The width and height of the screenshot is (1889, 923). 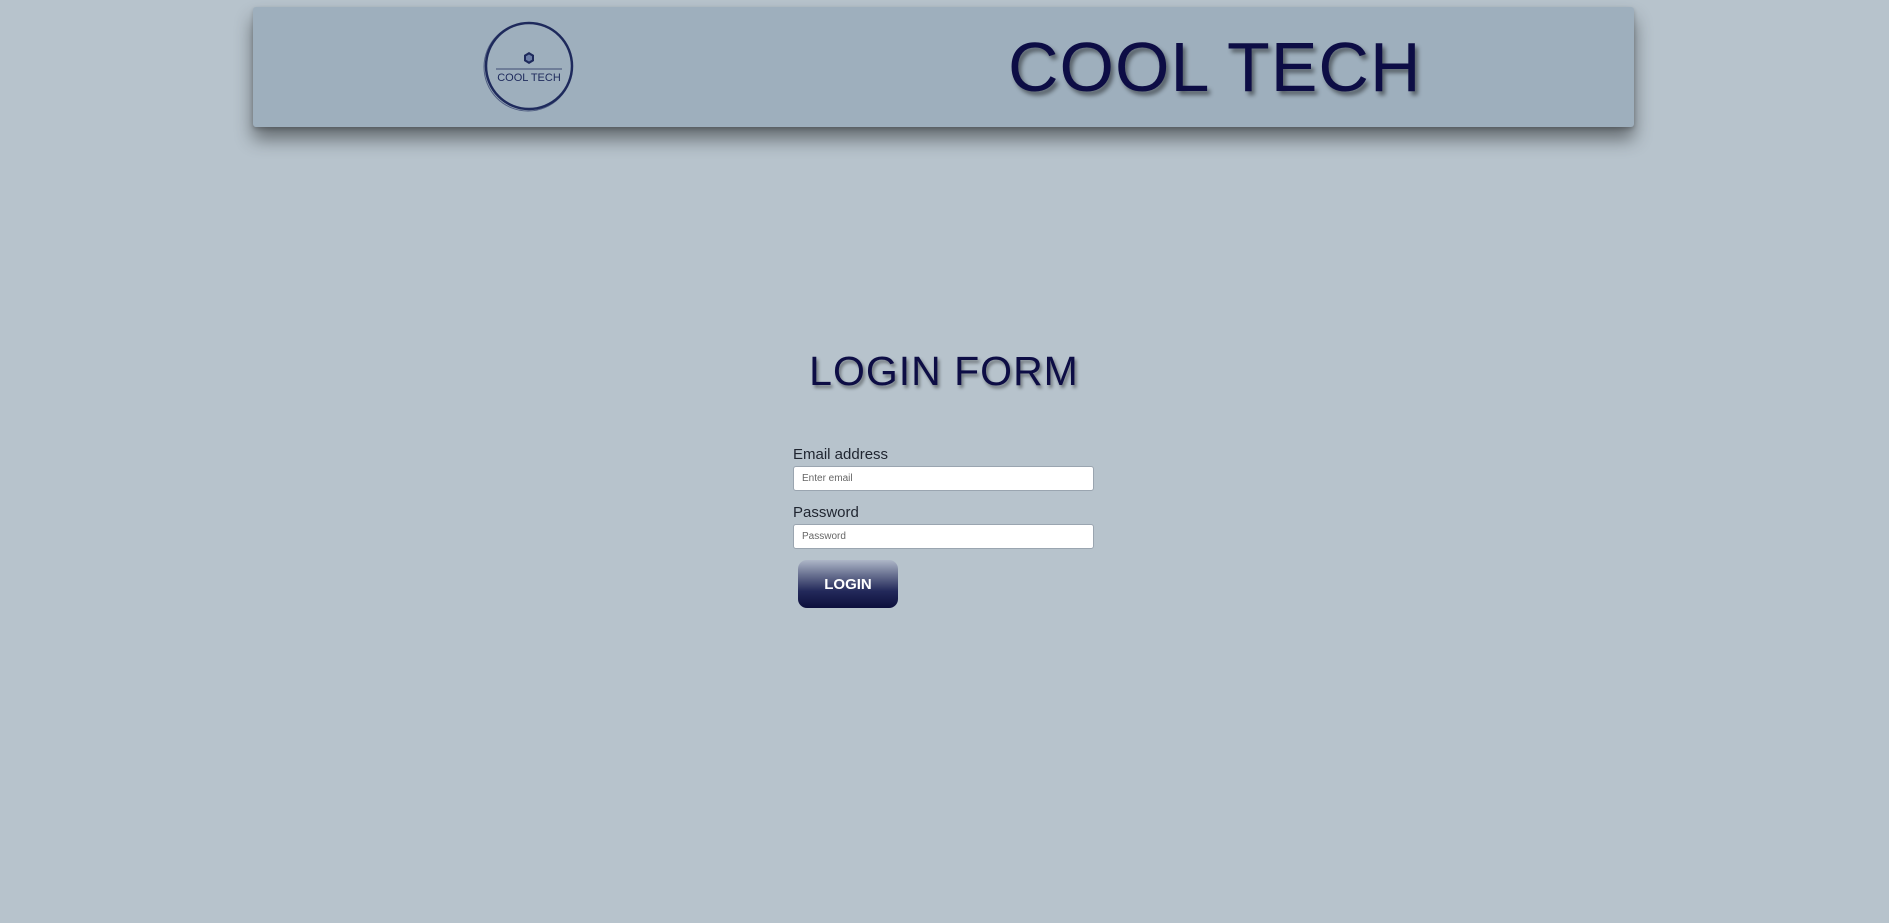 I want to click on brand-title: COOL TECH, so click(x=1215, y=67).